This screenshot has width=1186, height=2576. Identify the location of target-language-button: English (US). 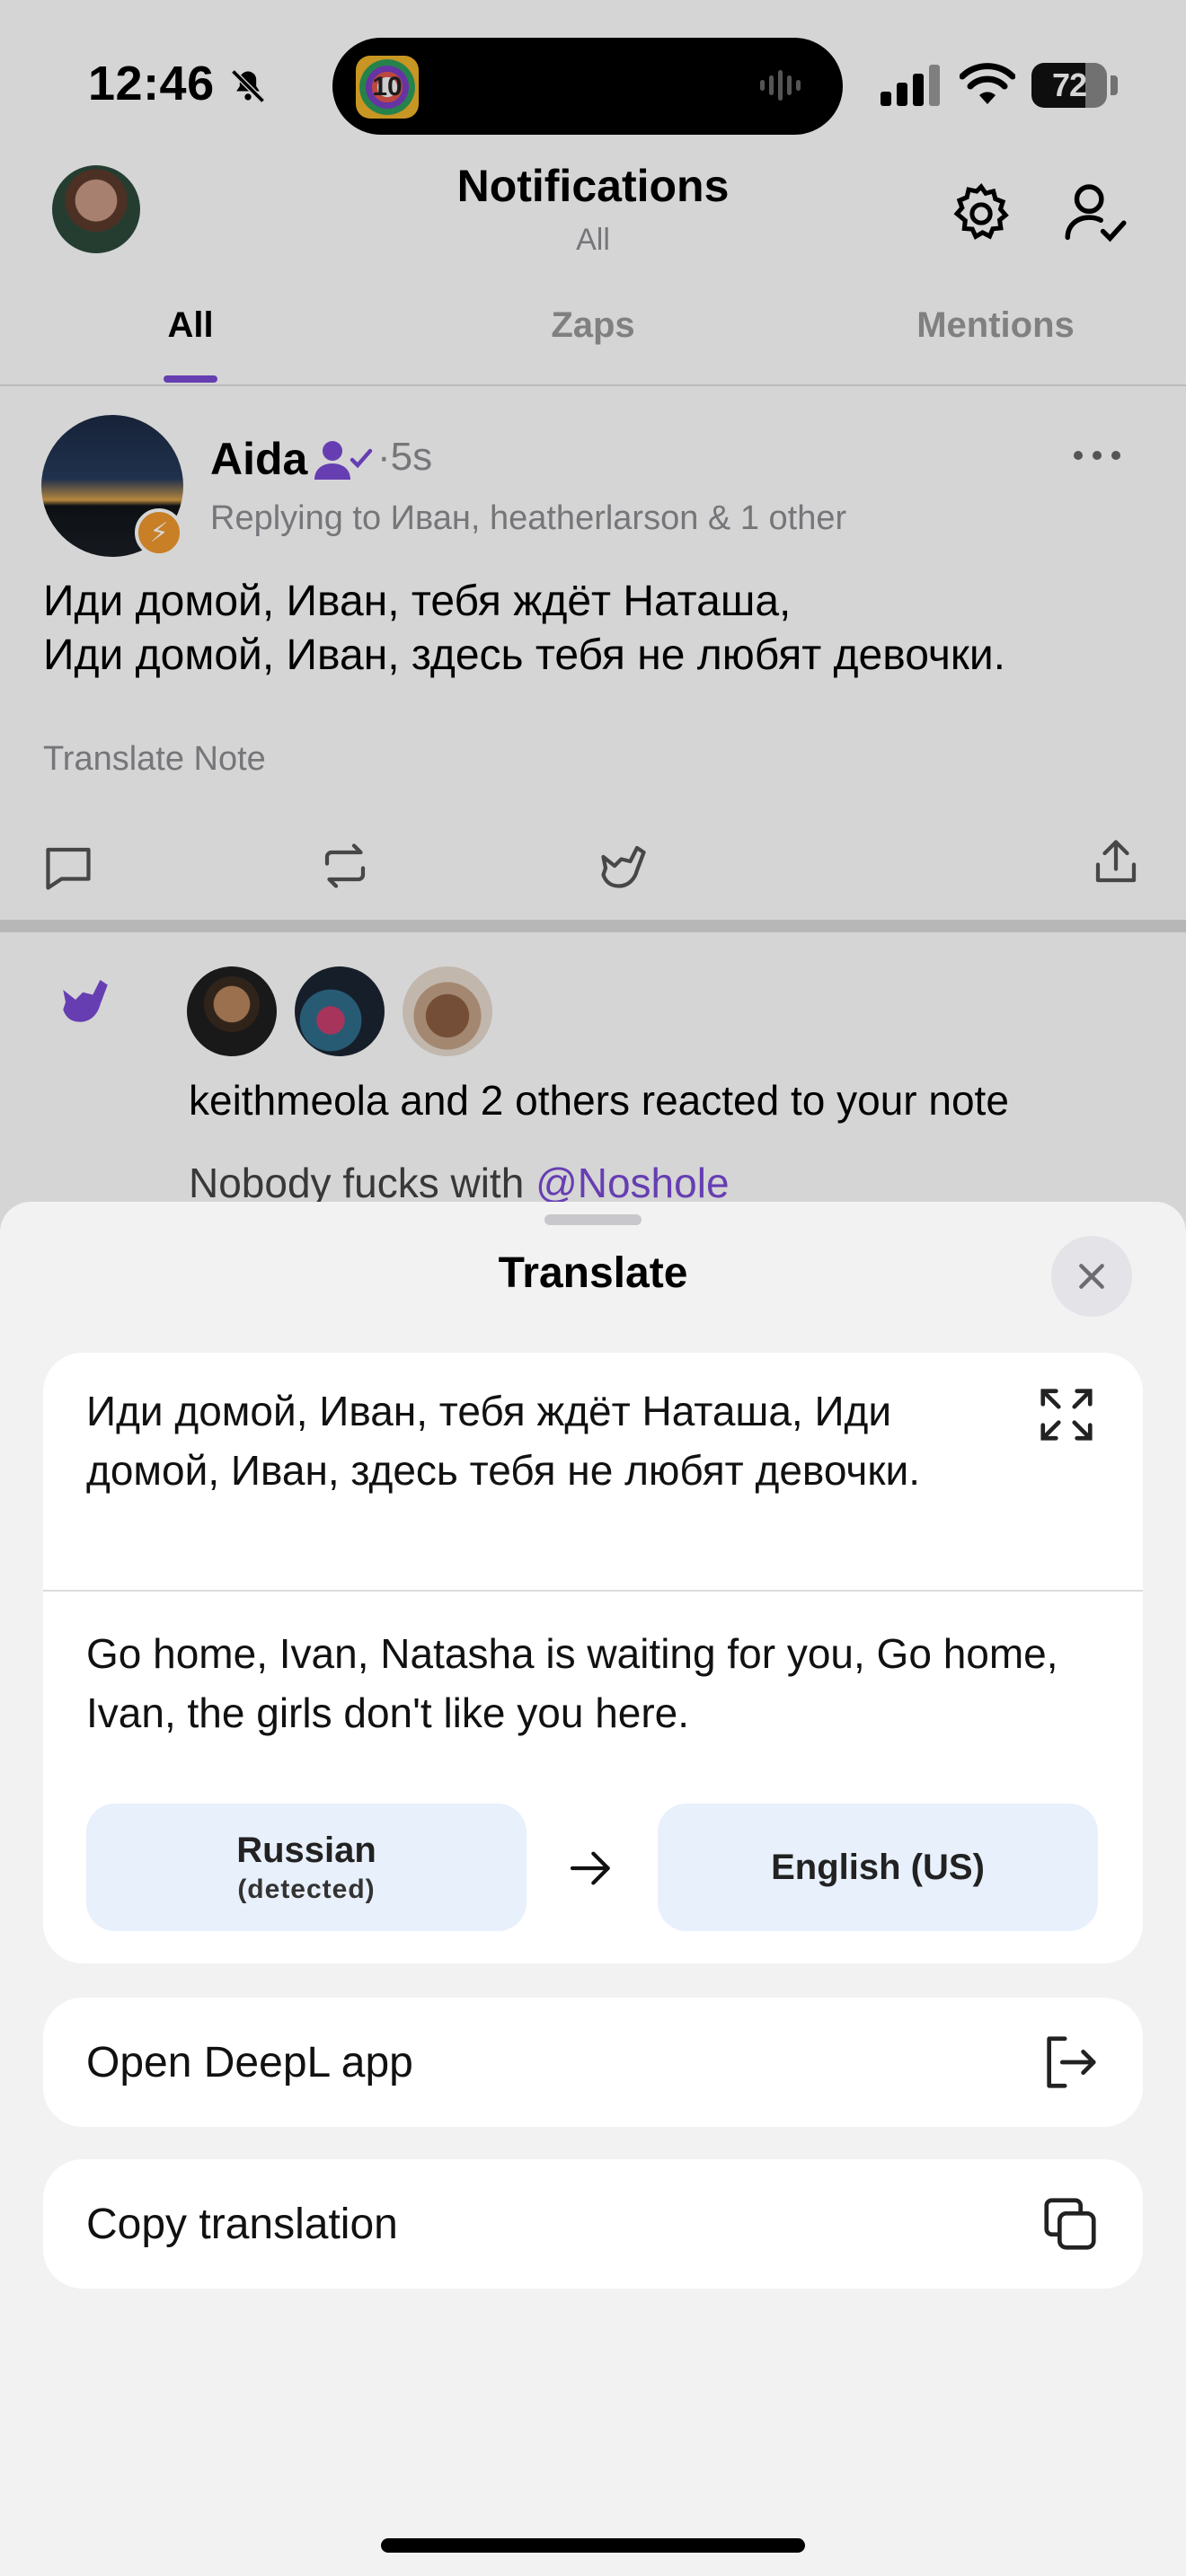
(878, 1867).